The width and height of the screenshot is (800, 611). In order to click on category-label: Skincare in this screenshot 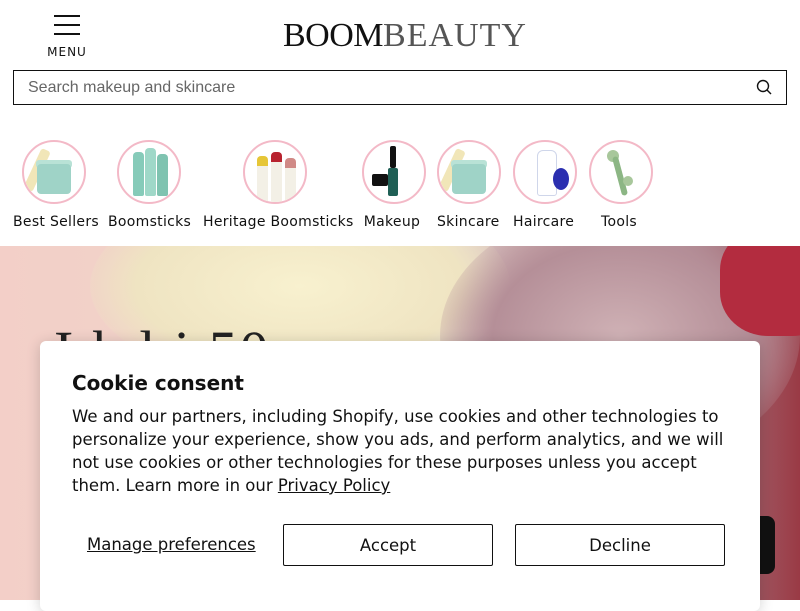, I will do `click(468, 222)`.